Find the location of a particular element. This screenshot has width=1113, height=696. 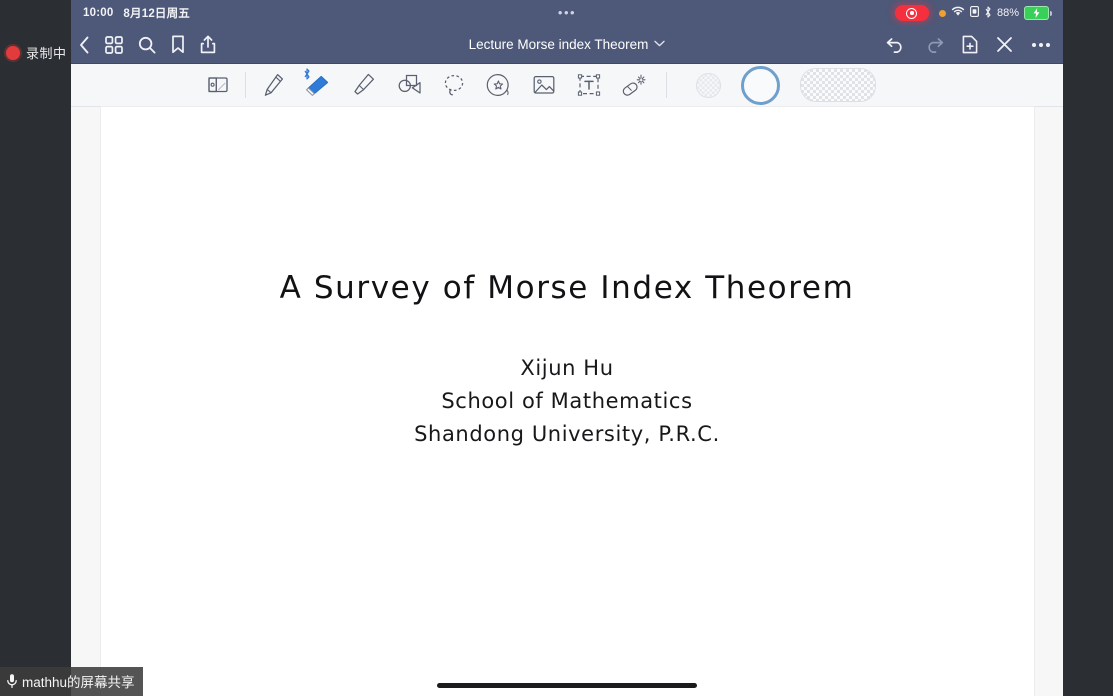

nav-left-group is located at coordinates (147, 44).